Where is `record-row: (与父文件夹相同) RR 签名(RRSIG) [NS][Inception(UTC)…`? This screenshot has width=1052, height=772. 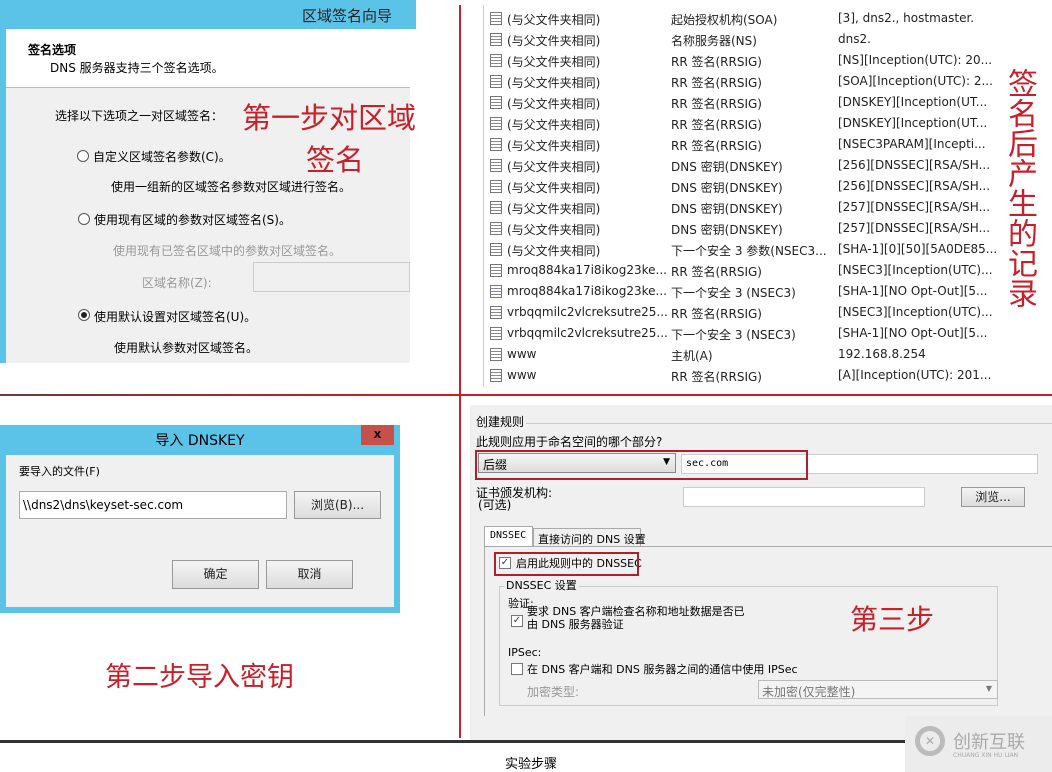
record-row: (与父文件夹相同) RR 签名(RRSIG) [NS][Inception(UTC)… is located at coordinates (738, 60).